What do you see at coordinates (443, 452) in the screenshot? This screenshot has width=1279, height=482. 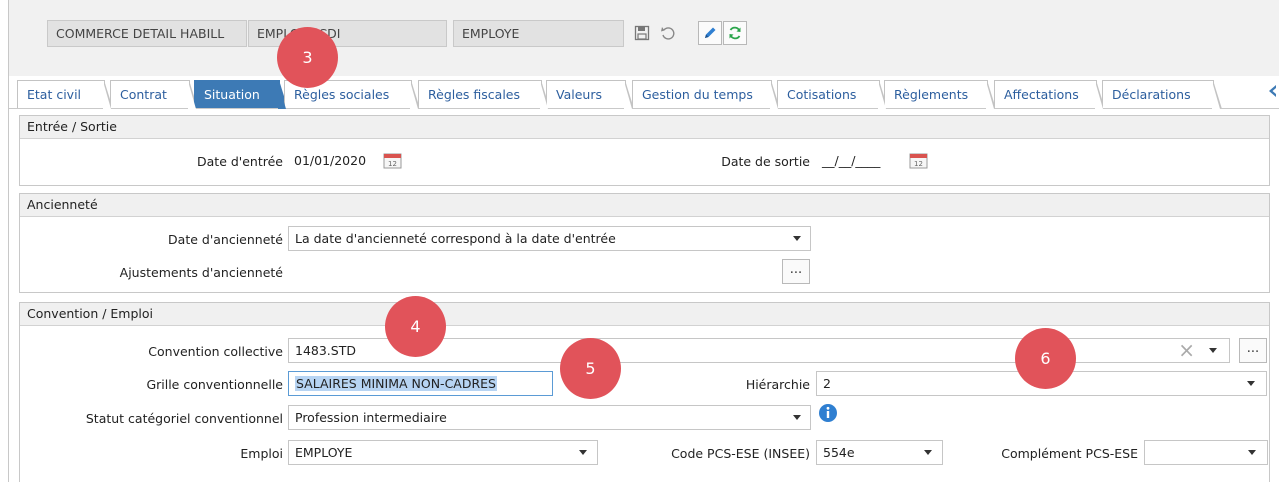 I see `job-select: EMPLOYE` at bounding box center [443, 452].